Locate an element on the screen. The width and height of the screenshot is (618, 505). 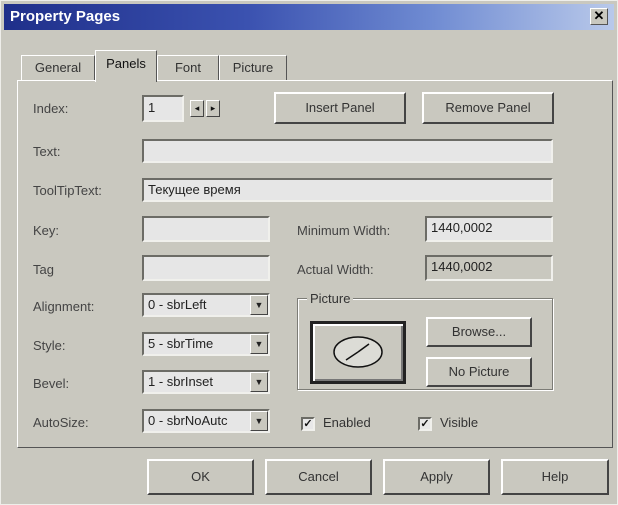
min-width-field: 1440,0002 is located at coordinates (489, 229).